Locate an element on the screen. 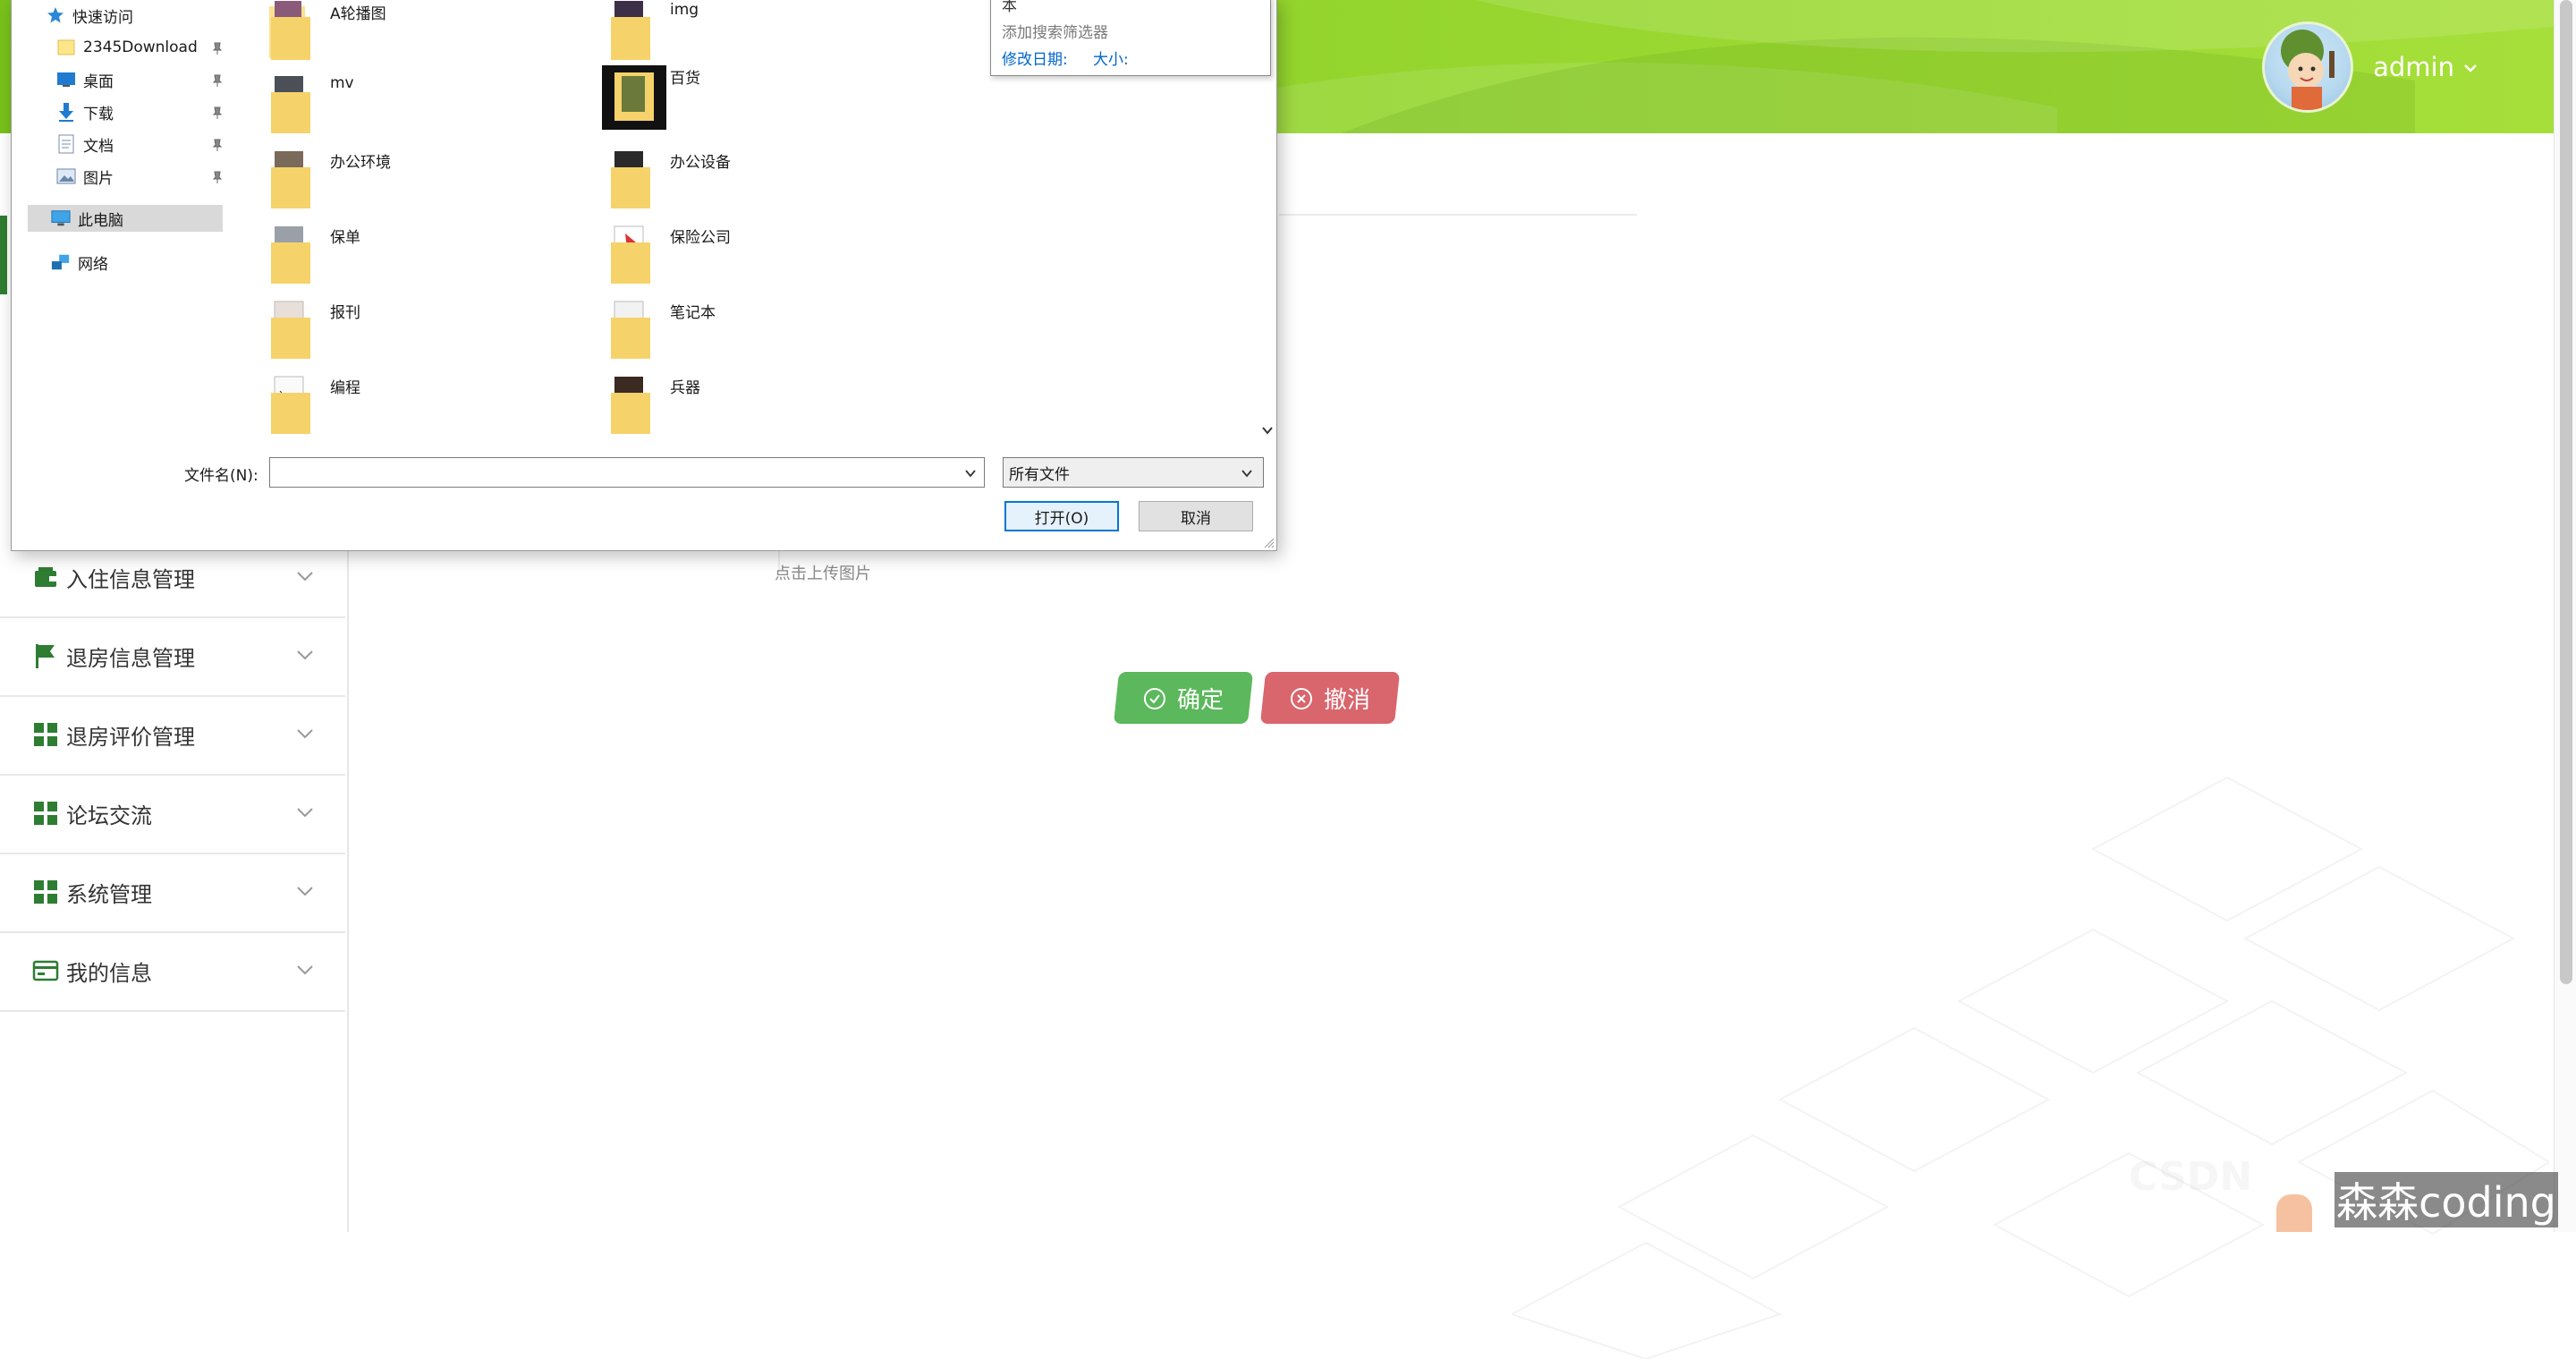 This screenshot has height=1359, width=2576. sidebar-item-checkout-review: 退房评价管理 is located at coordinates (172, 736).